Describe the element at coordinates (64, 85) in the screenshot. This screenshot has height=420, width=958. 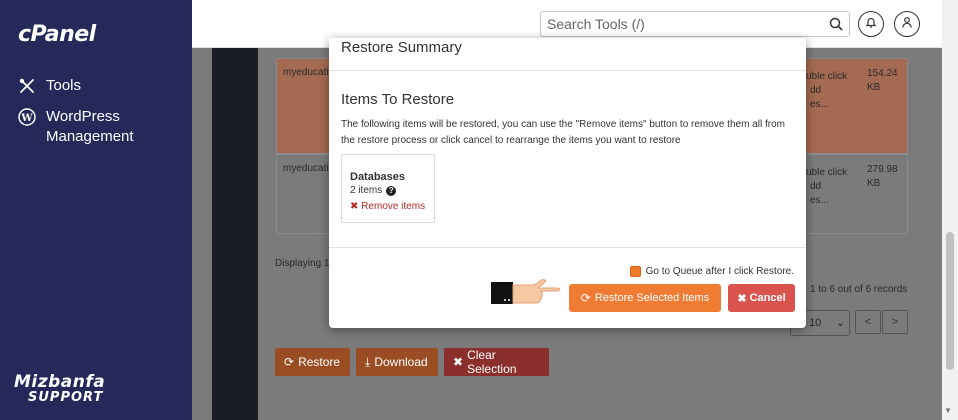
I see `sidebar-item-label: Tools` at that location.